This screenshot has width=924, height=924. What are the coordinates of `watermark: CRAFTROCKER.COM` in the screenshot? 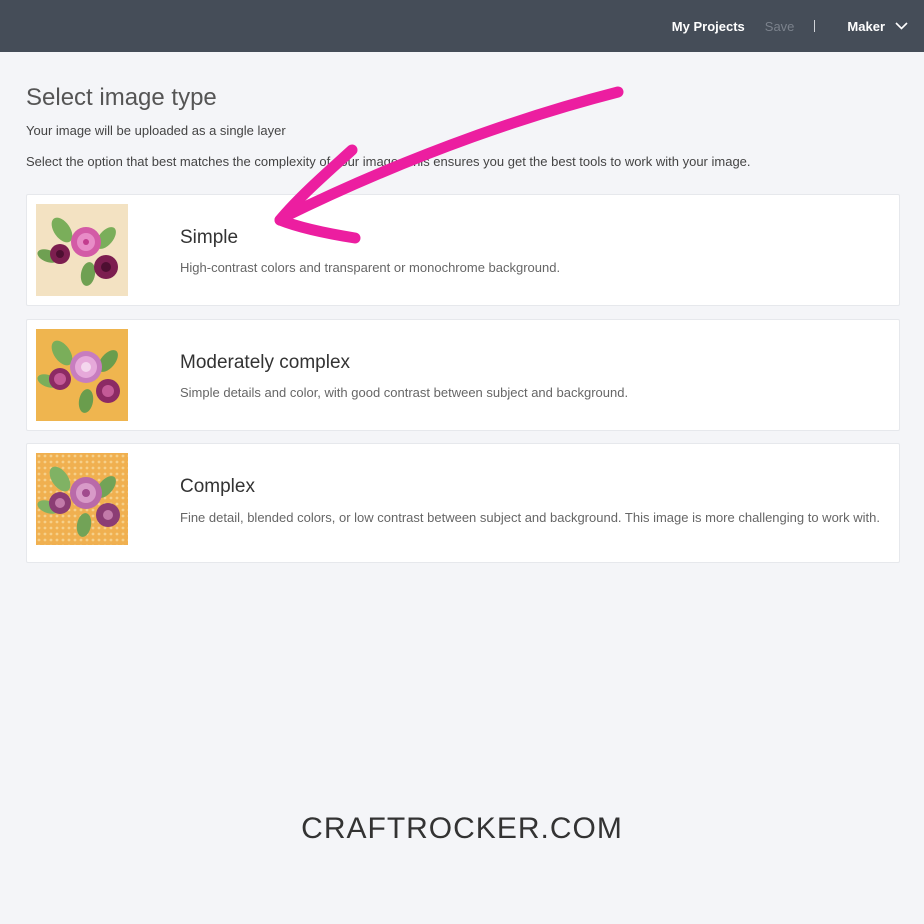 It's located at (462, 828).